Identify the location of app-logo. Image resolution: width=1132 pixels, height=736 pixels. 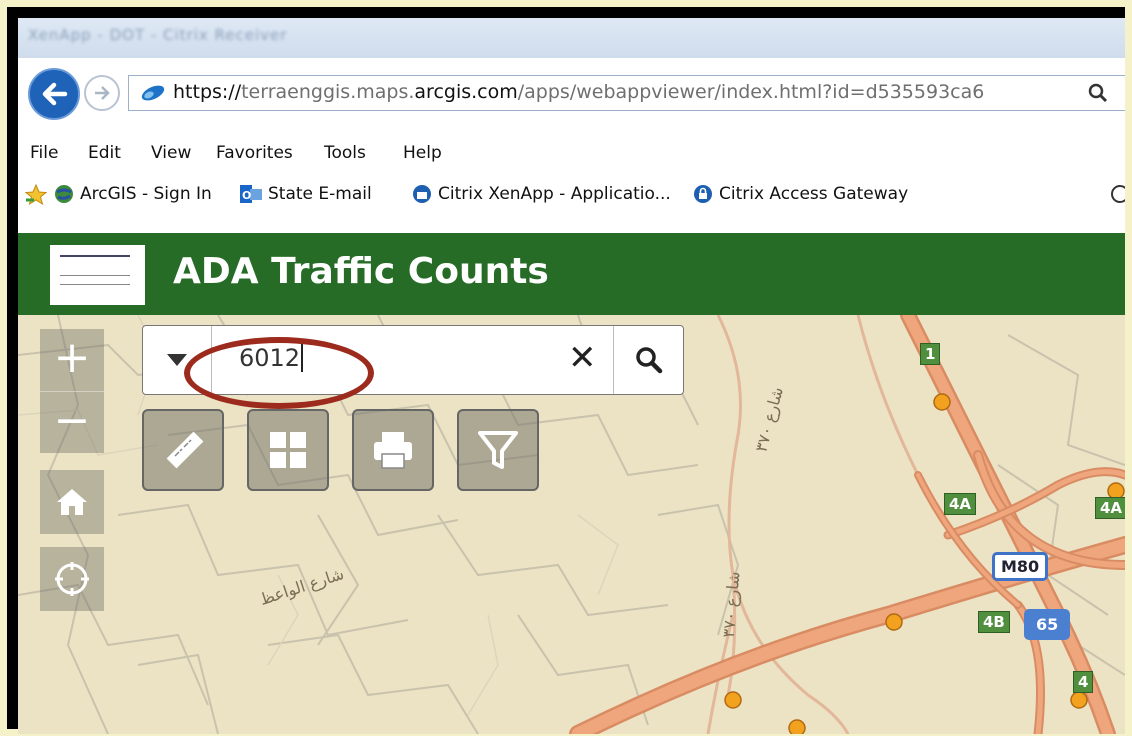
(97, 275).